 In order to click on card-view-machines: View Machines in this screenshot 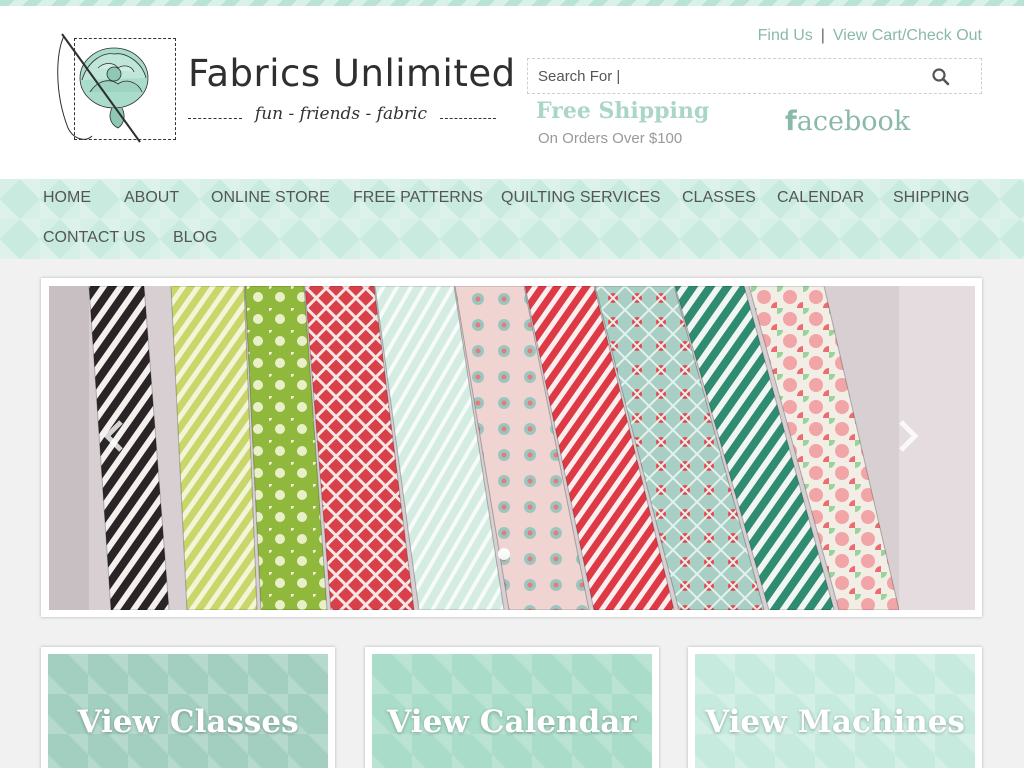, I will do `click(835, 707)`.